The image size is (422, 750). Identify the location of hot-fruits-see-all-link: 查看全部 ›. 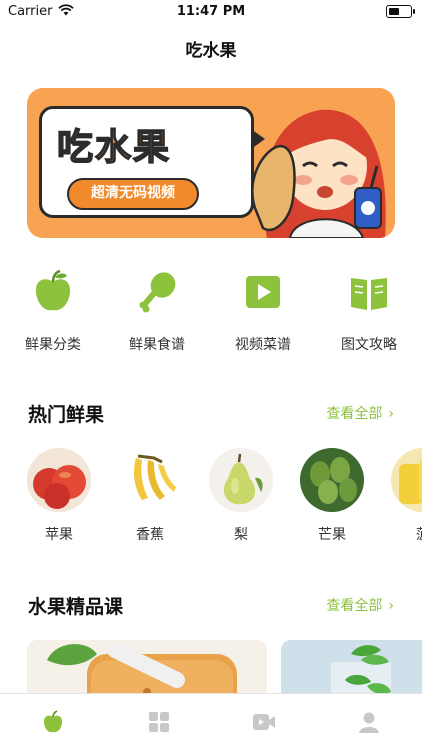
(360, 413).